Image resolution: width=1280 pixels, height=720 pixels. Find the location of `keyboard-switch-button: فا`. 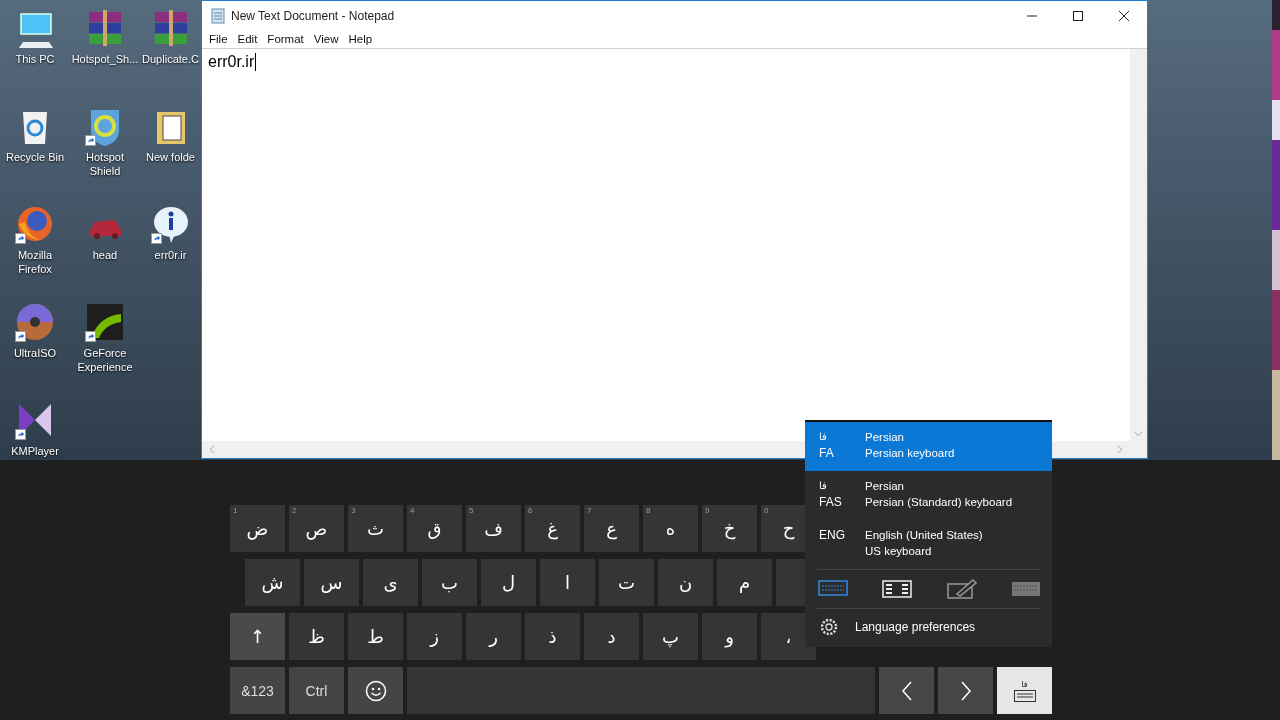

keyboard-switch-button: فا is located at coordinates (1024, 690).